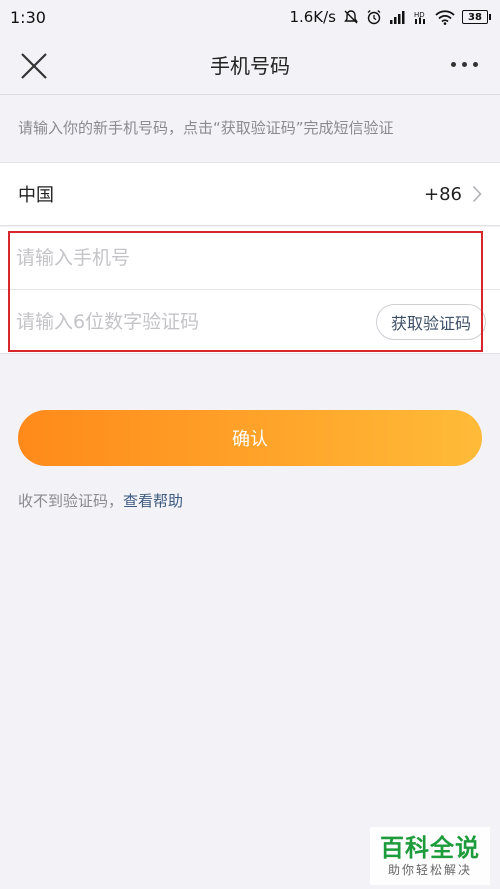 This screenshot has width=500, height=889. I want to click on country-selector: 中国 +86, so click(250, 194).